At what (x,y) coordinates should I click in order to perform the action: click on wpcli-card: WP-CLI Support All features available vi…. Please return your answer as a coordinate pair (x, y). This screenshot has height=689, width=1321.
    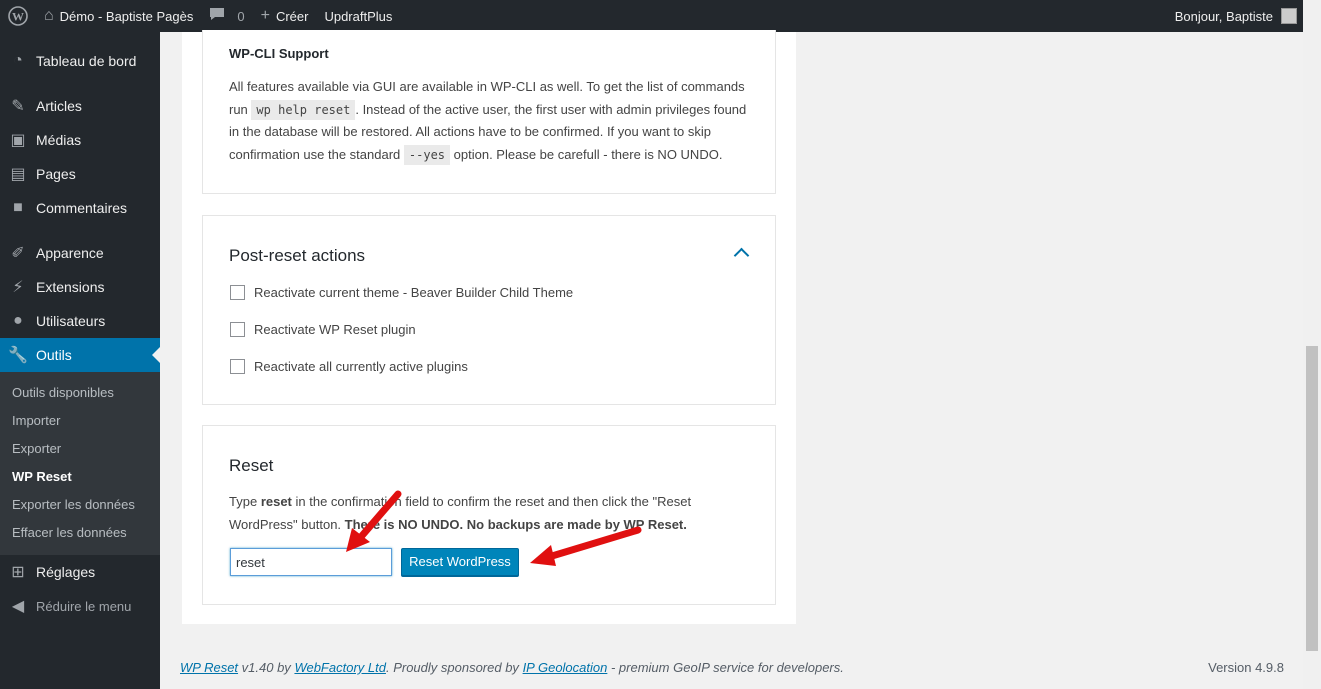
    Looking at the image, I should click on (489, 112).